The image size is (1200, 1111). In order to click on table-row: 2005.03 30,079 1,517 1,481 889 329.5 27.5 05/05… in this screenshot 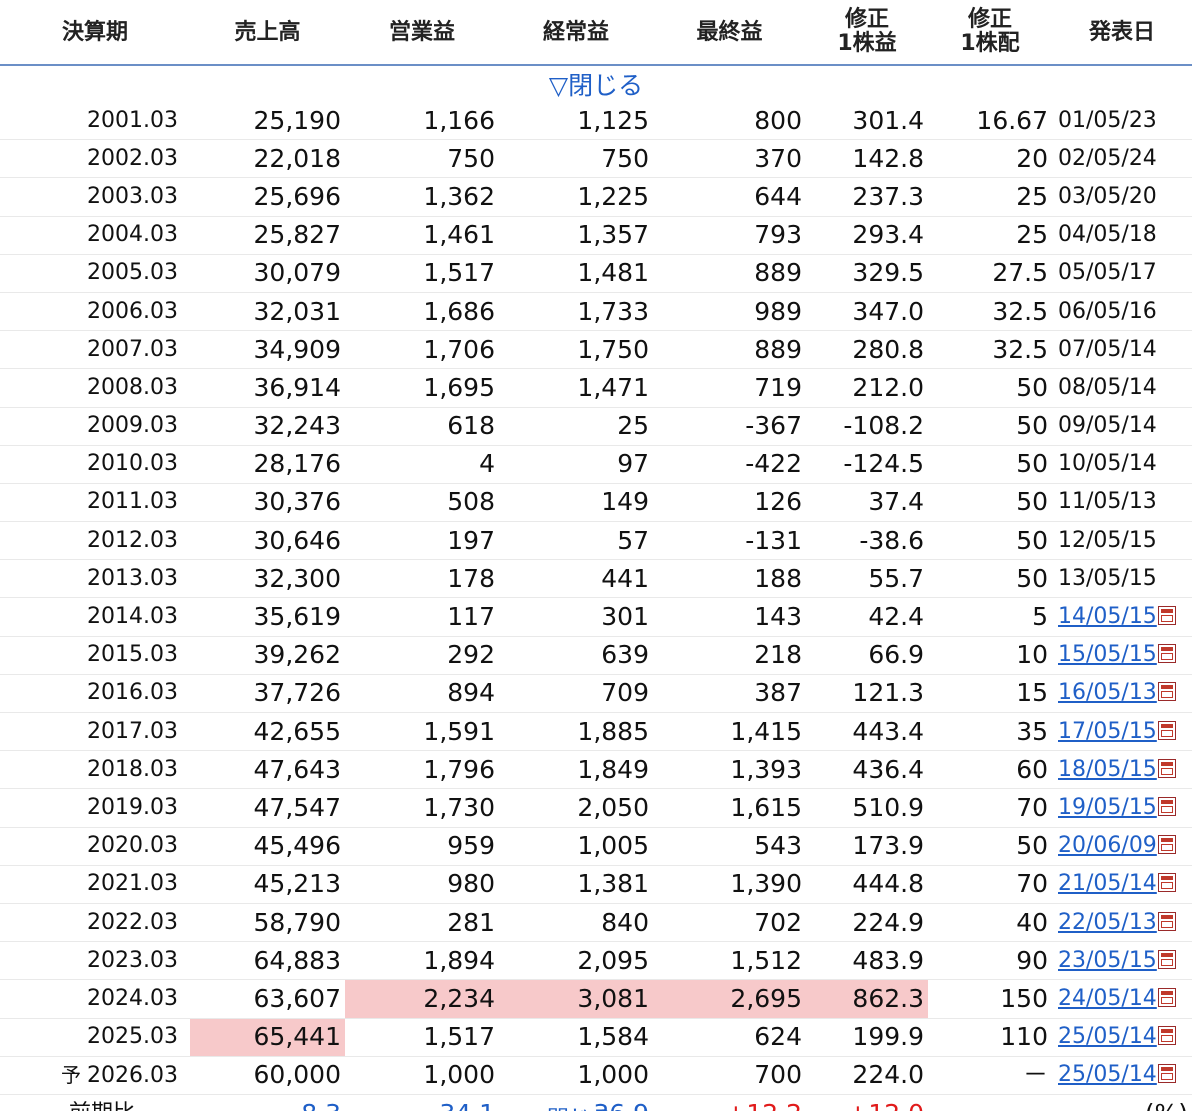, I will do `click(596, 273)`.